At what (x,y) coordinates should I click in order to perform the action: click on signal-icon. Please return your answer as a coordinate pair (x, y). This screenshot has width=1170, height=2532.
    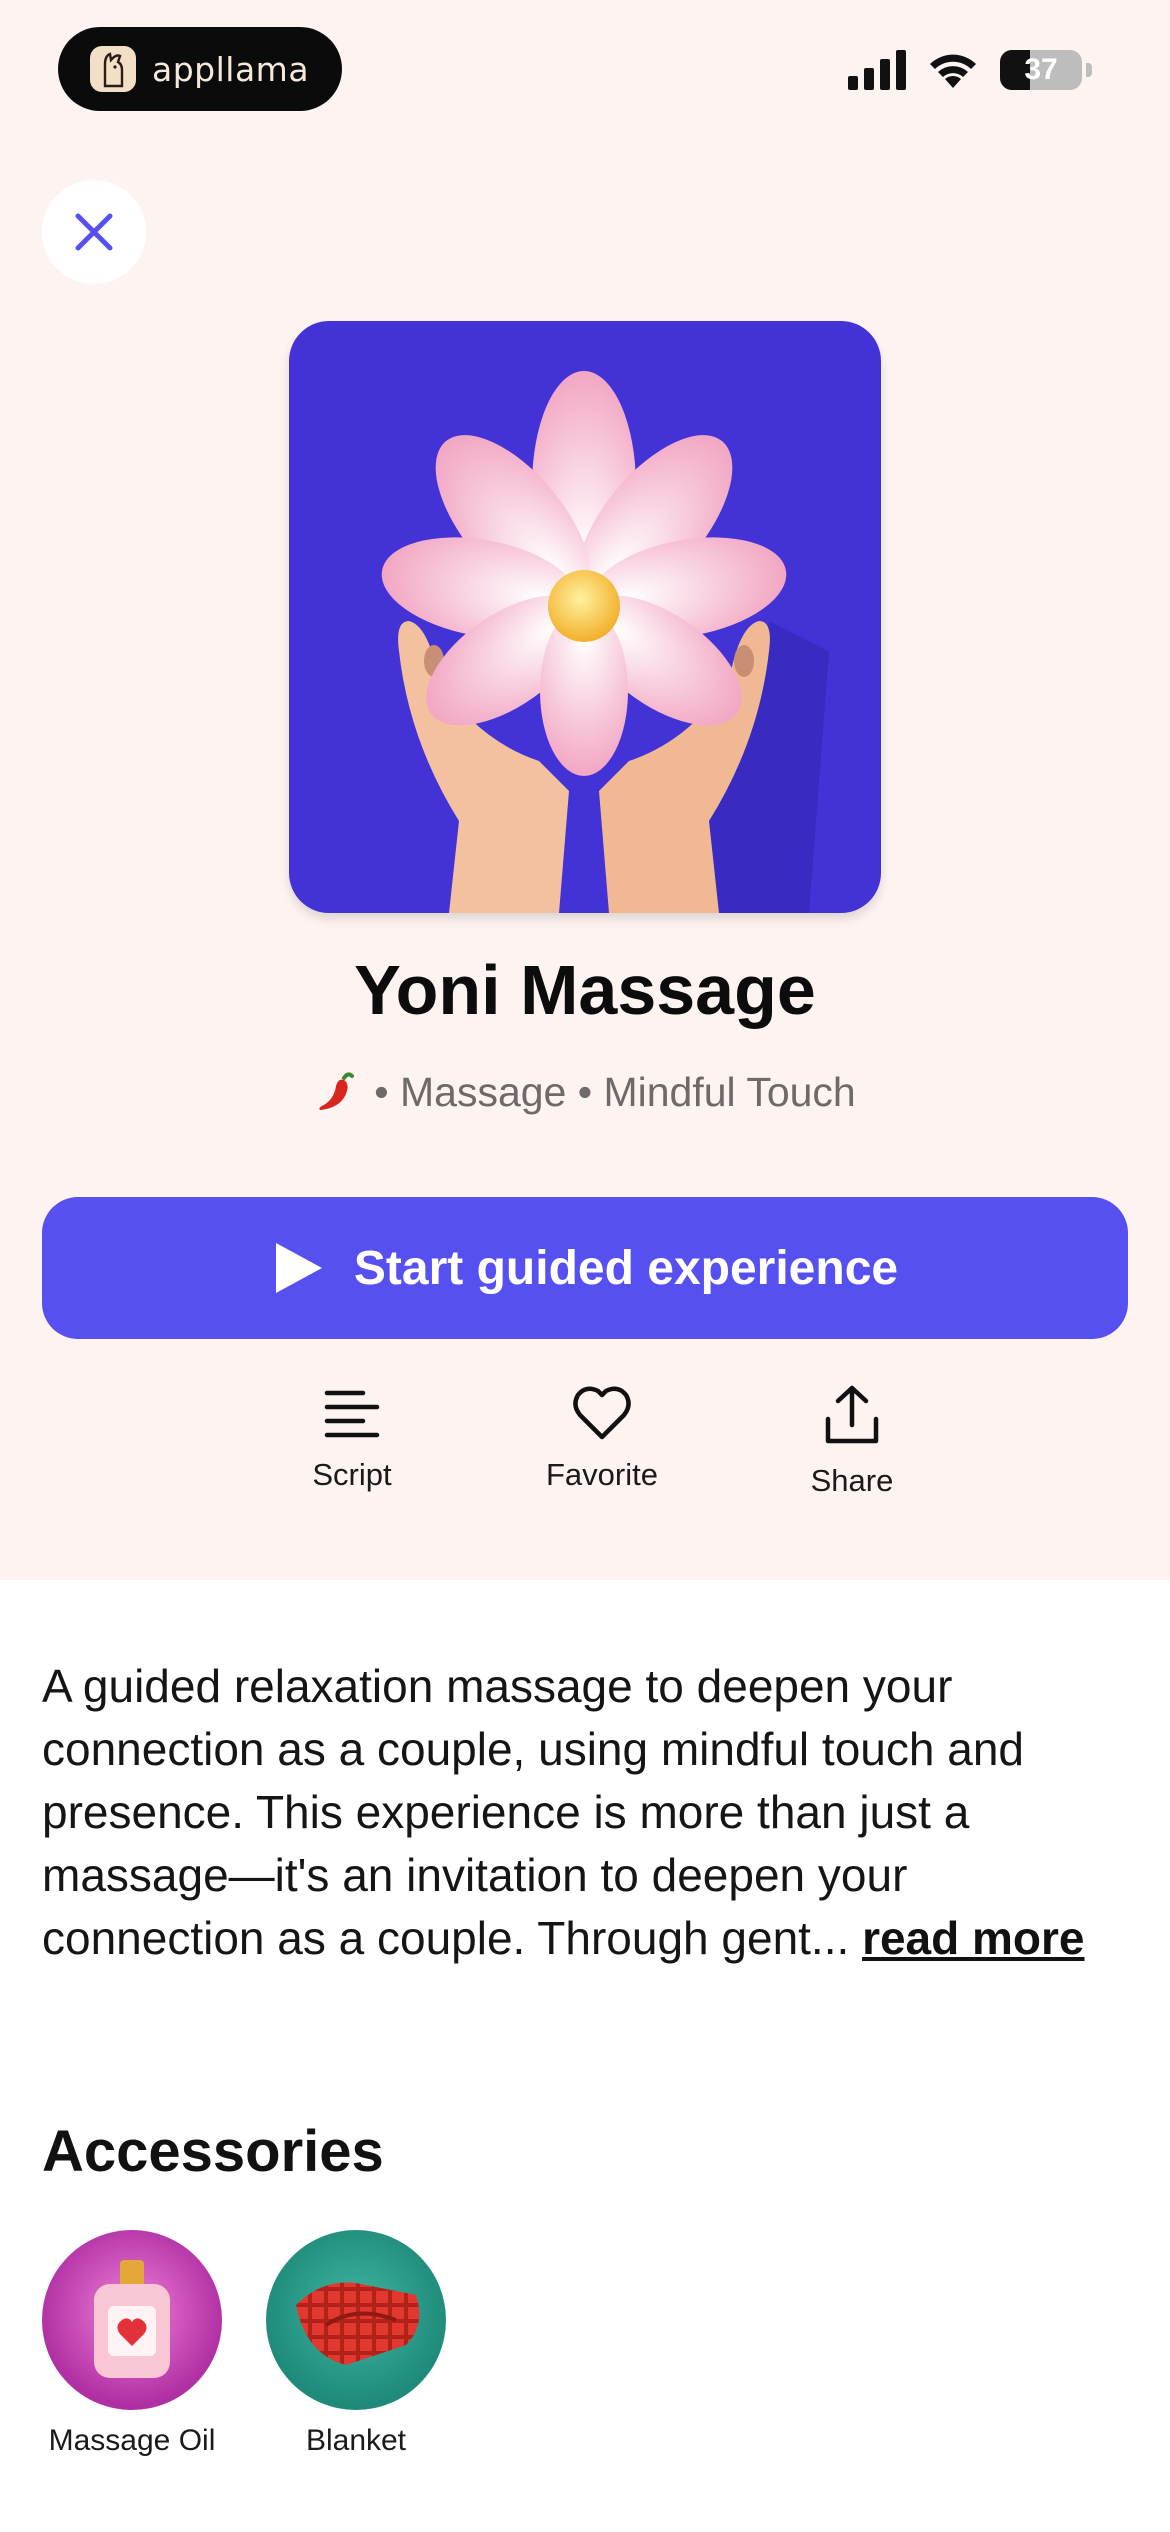
    Looking at the image, I should click on (877, 70).